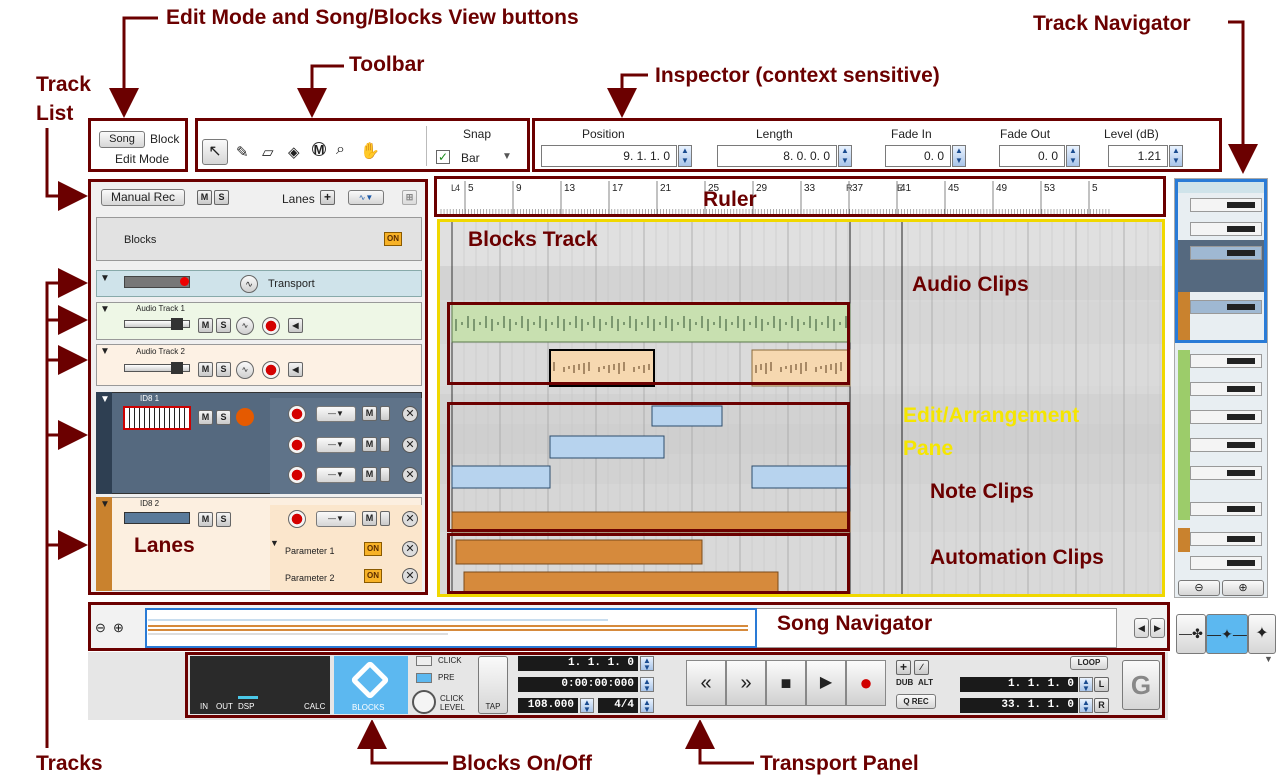  What do you see at coordinates (105, 504) in the screenshot?
I see `id8-2-collapse-icon: ▼` at bounding box center [105, 504].